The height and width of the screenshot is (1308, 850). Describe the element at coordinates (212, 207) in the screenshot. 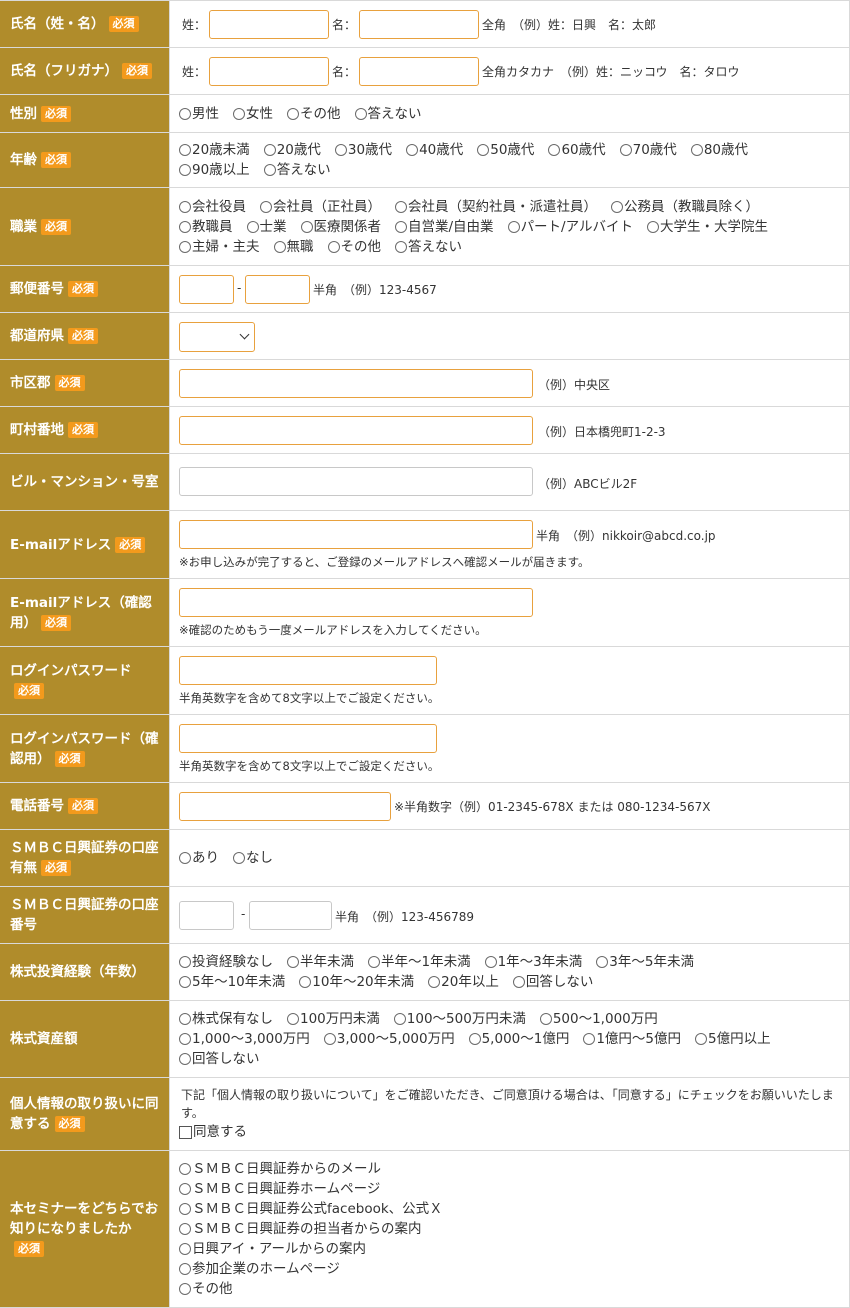

I see `job-option: 会社役員` at that location.